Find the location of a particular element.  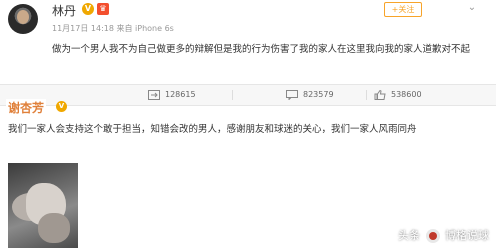

thumbs-up-icon is located at coordinates (380, 95).